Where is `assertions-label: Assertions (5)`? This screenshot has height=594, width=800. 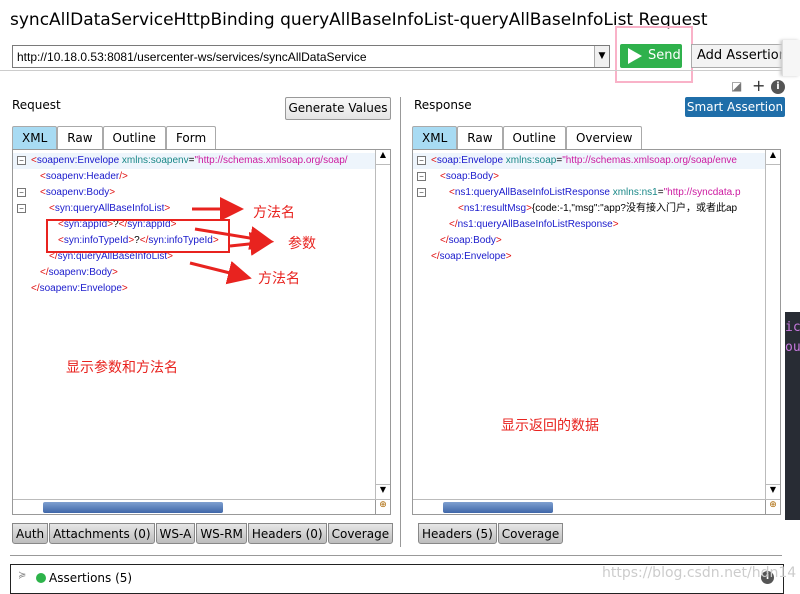 assertions-label: Assertions (5) is located at coordinates (91, 578).